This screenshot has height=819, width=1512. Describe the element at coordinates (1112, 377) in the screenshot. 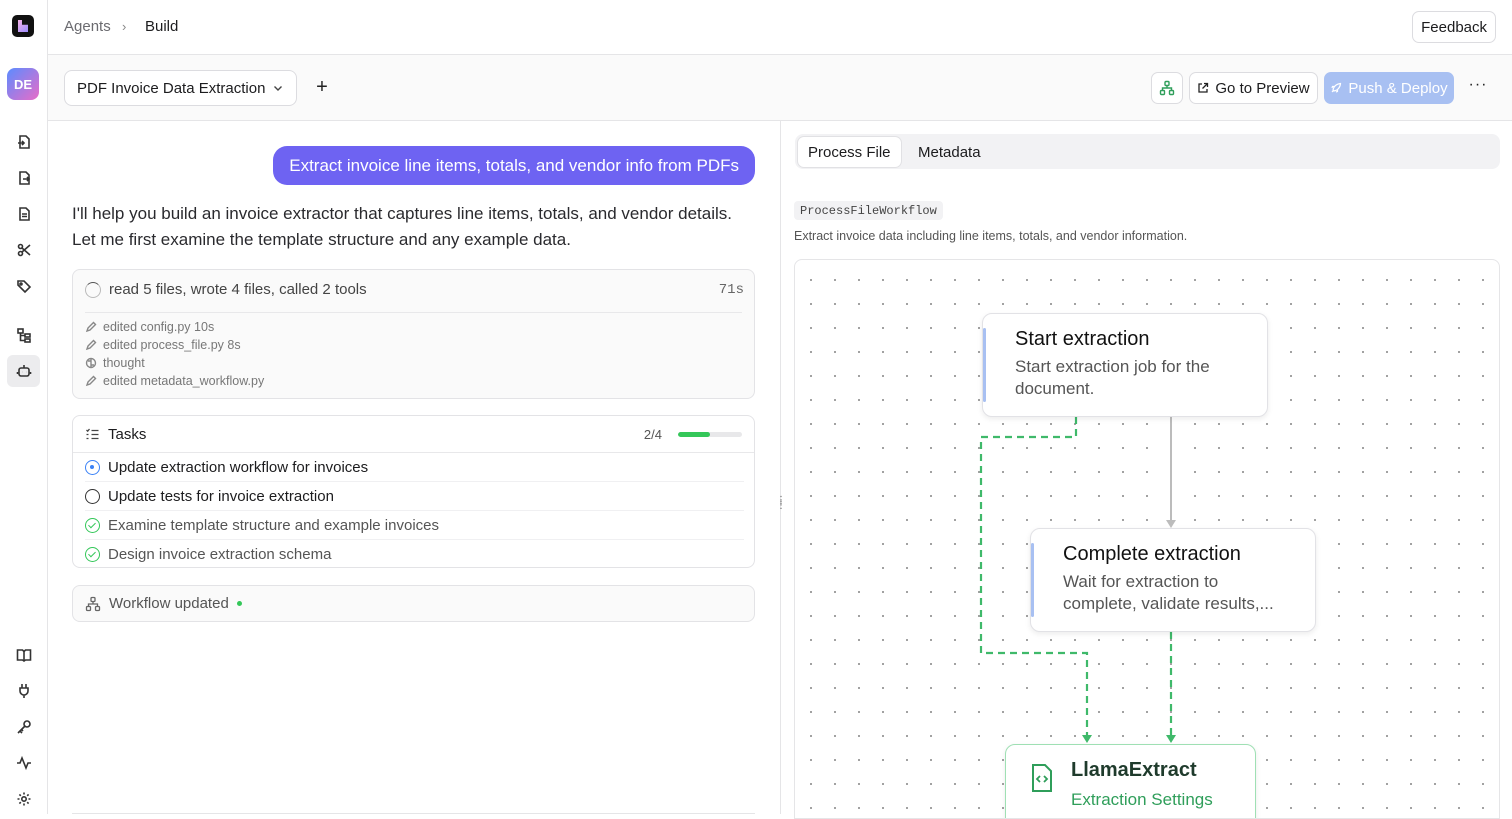

I see `node-description: Start extraction job for the document.` at that location.